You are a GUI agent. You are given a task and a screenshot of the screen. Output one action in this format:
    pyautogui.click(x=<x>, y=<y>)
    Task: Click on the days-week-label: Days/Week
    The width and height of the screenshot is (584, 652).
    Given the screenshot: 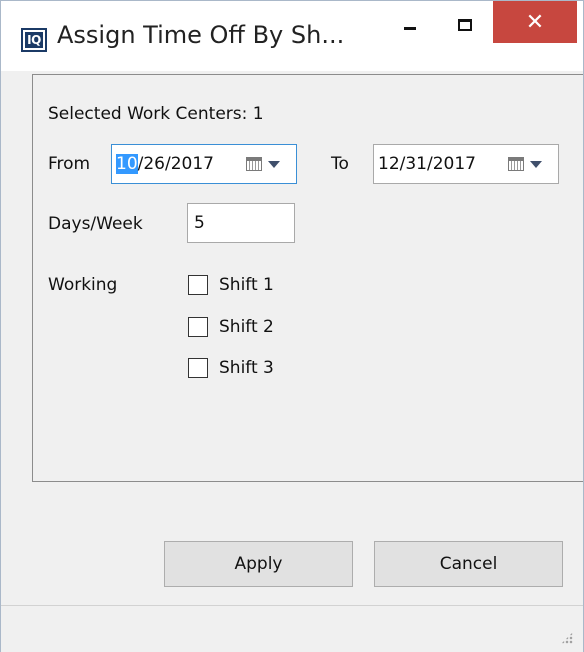 What is the action you would take?
    pyautogui.click(x=95, y=224)
    